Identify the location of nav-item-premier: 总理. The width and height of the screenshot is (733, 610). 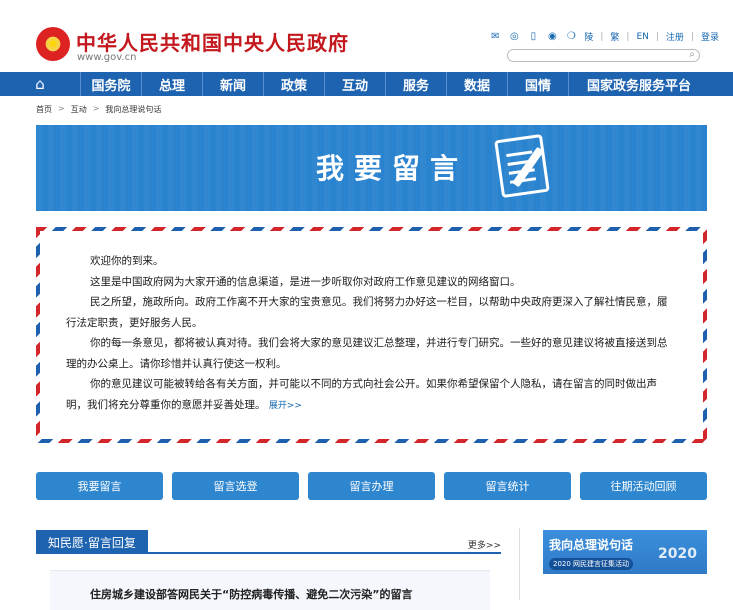
(172, 84).